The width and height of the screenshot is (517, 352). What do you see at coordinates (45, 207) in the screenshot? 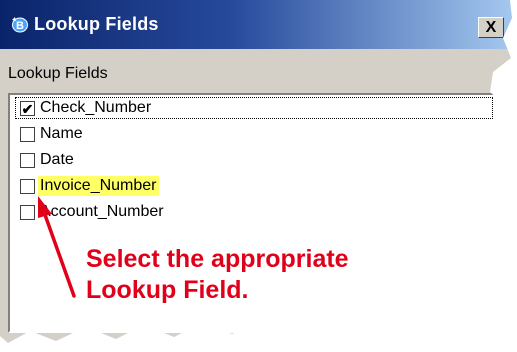
I see `arrow-head-icon` at bounding box center [45, 207].